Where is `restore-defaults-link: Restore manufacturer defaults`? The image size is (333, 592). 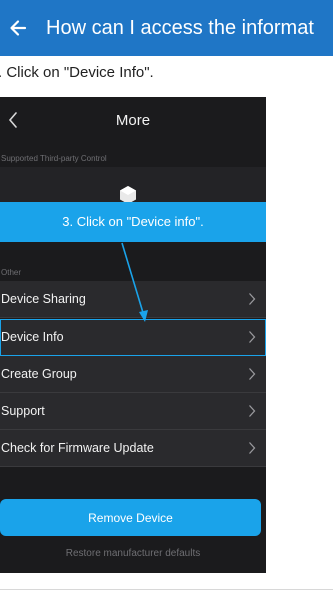
restore-defaults-link: Restore manufacturer defaults is located at coordinates (133, 553).